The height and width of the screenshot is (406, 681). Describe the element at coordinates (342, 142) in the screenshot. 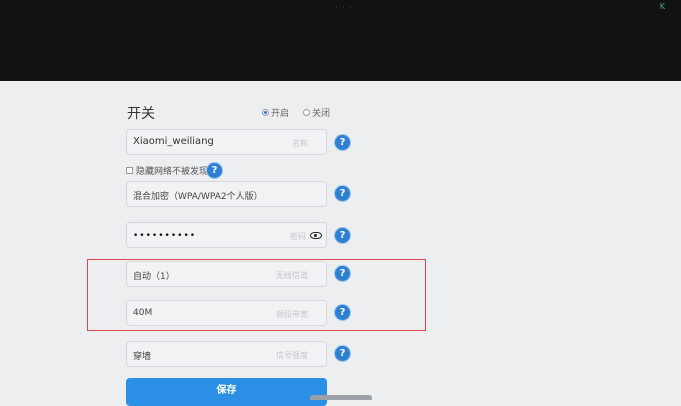

I see `help-icon-ssid: ?` at that location.